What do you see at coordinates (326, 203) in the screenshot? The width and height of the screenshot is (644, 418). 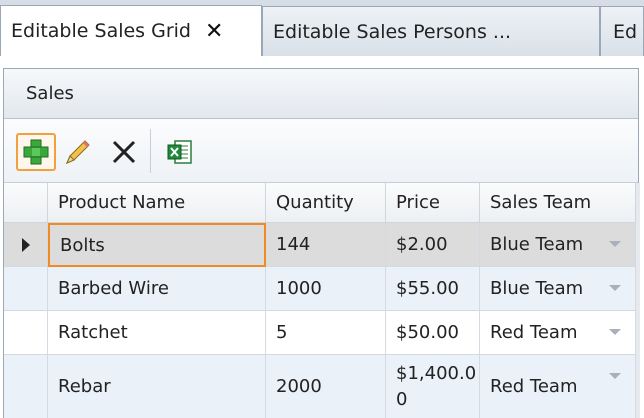 I see `column-header-quantity: Quantity` at bounding box center [326, 203].